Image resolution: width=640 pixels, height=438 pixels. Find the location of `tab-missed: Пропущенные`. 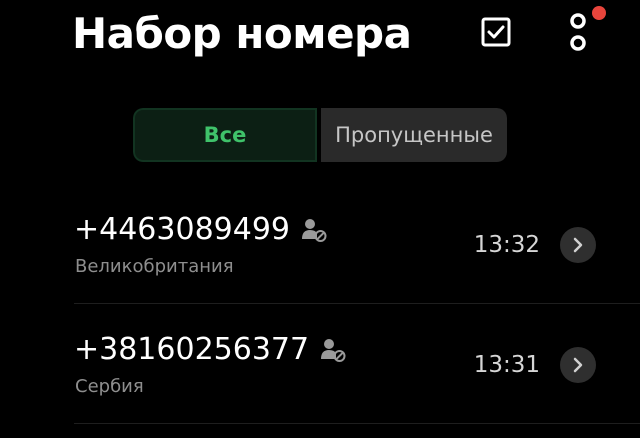

tab-missed: Пропущенные is located at coordinates (414, 135).